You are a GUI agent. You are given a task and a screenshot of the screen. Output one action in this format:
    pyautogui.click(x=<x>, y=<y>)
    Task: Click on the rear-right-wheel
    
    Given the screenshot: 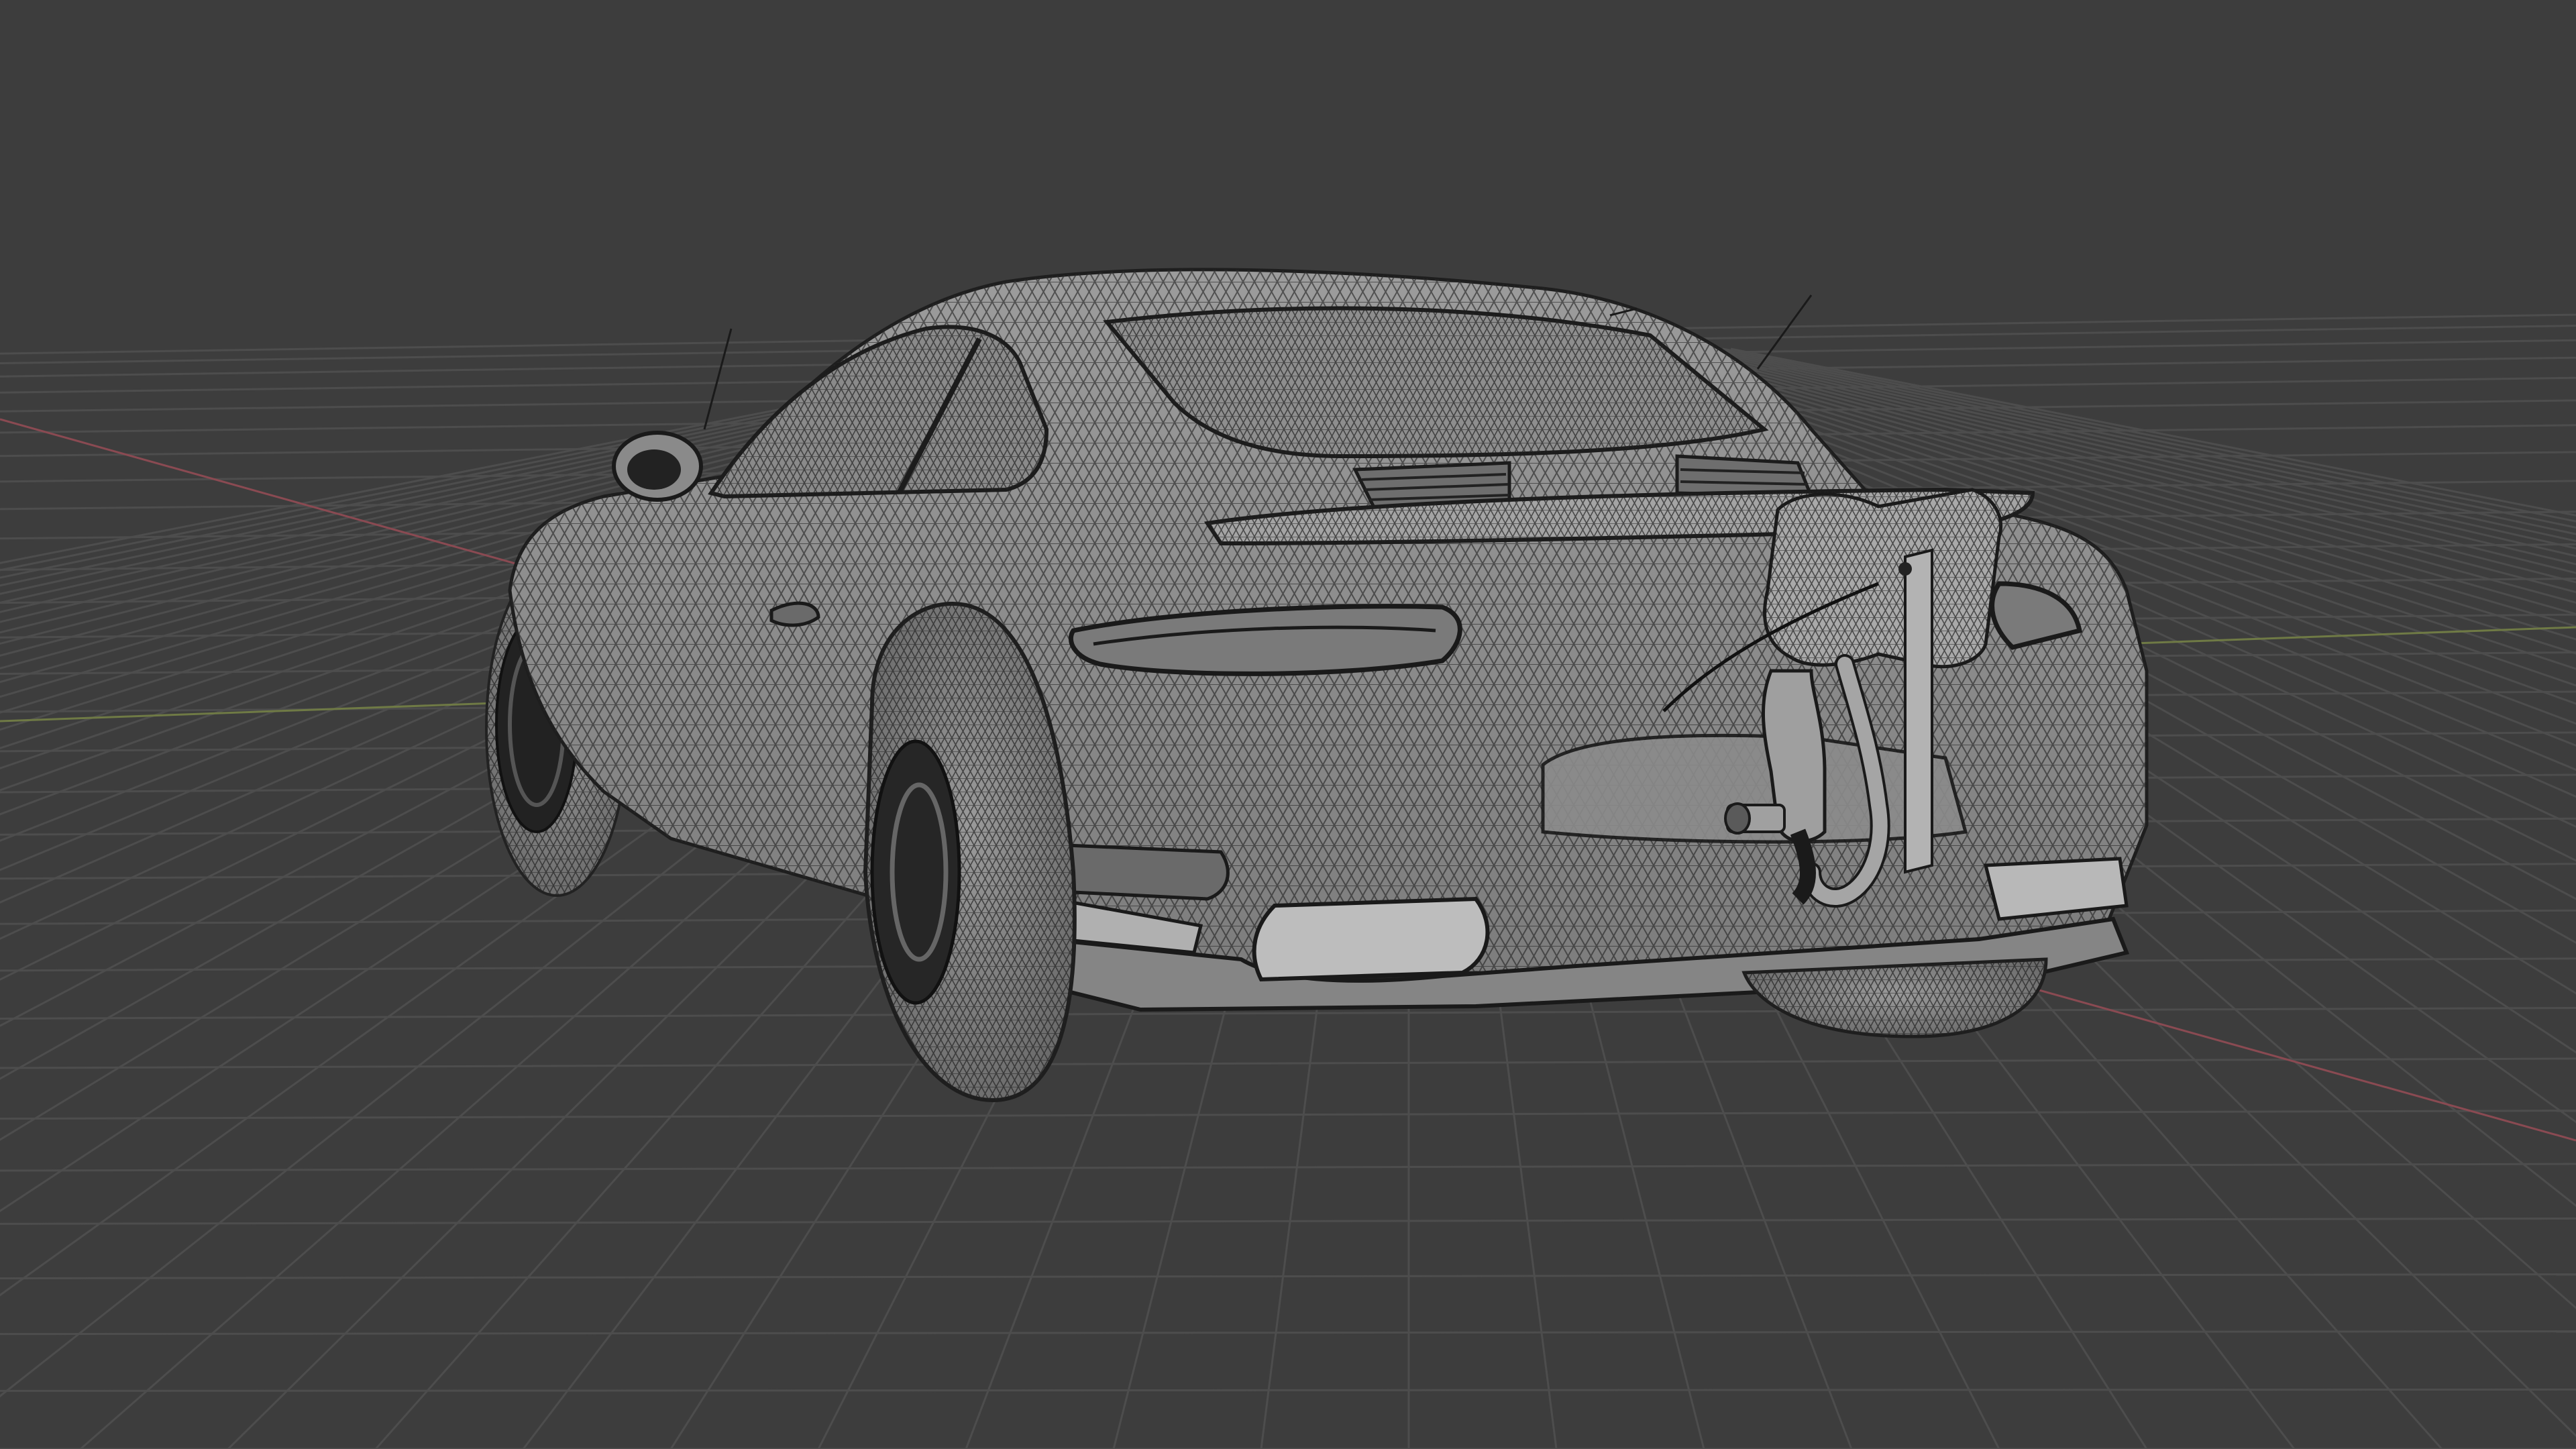 What is the action you would take?
    pyautogui.click(x=1894, y=997)
    